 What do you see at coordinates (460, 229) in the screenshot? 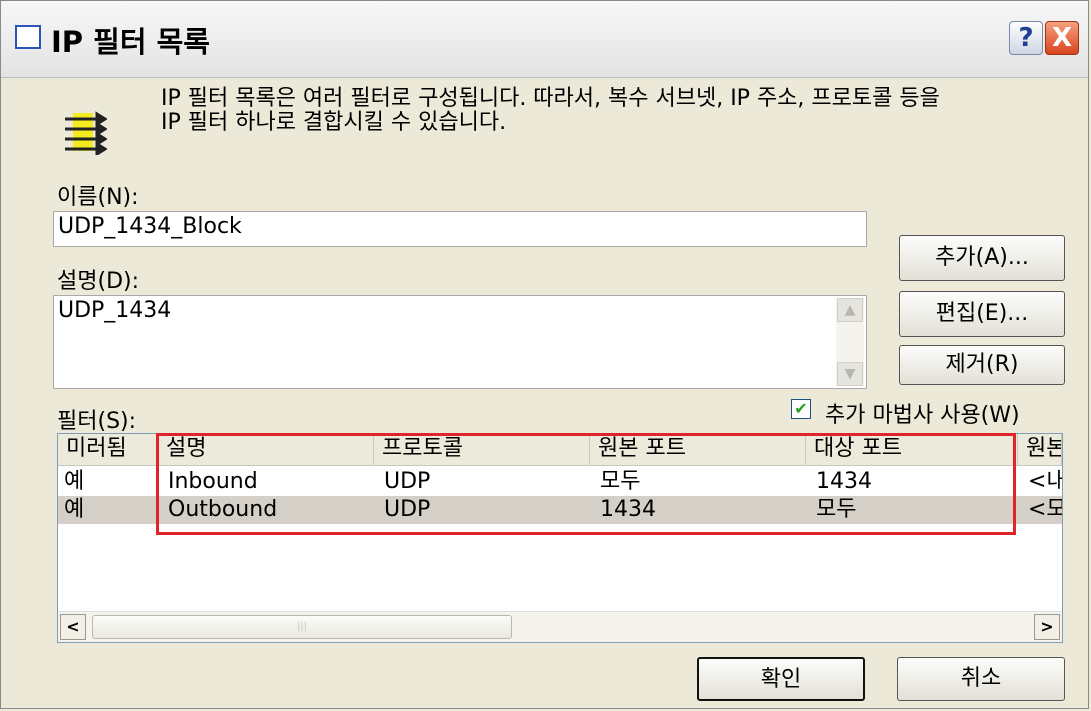
I see `name-input: UDP_1434_Block` at bounding box center [460, 229].